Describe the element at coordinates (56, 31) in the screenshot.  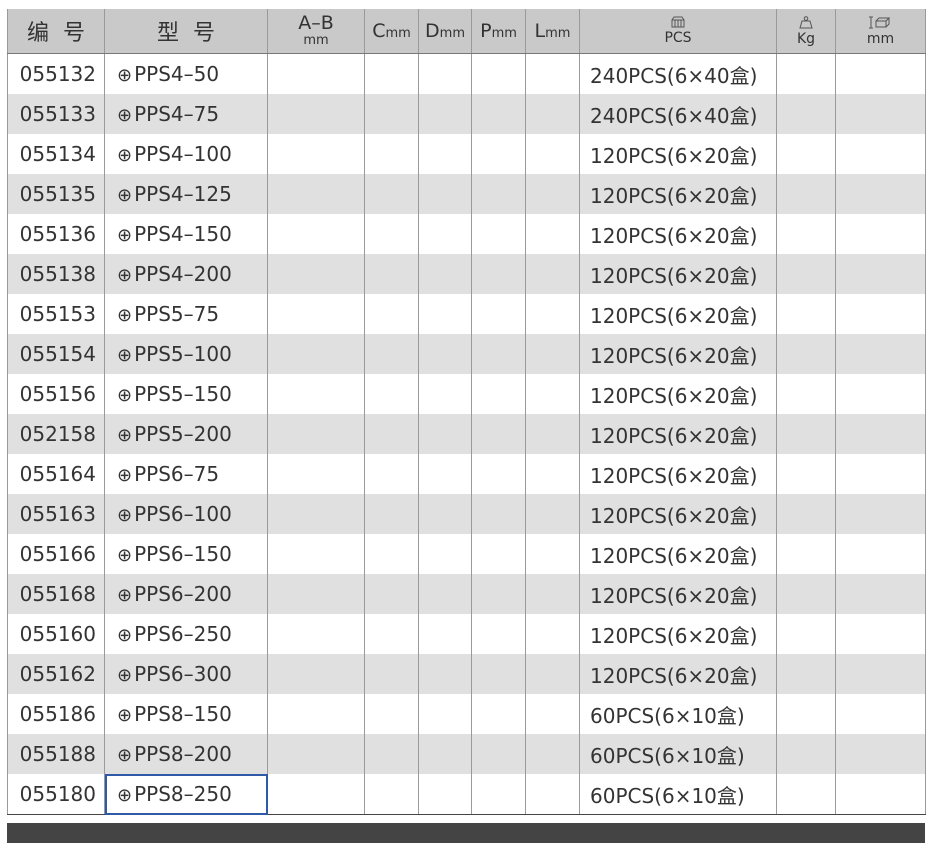
I see `header-code: 编号` at that location.